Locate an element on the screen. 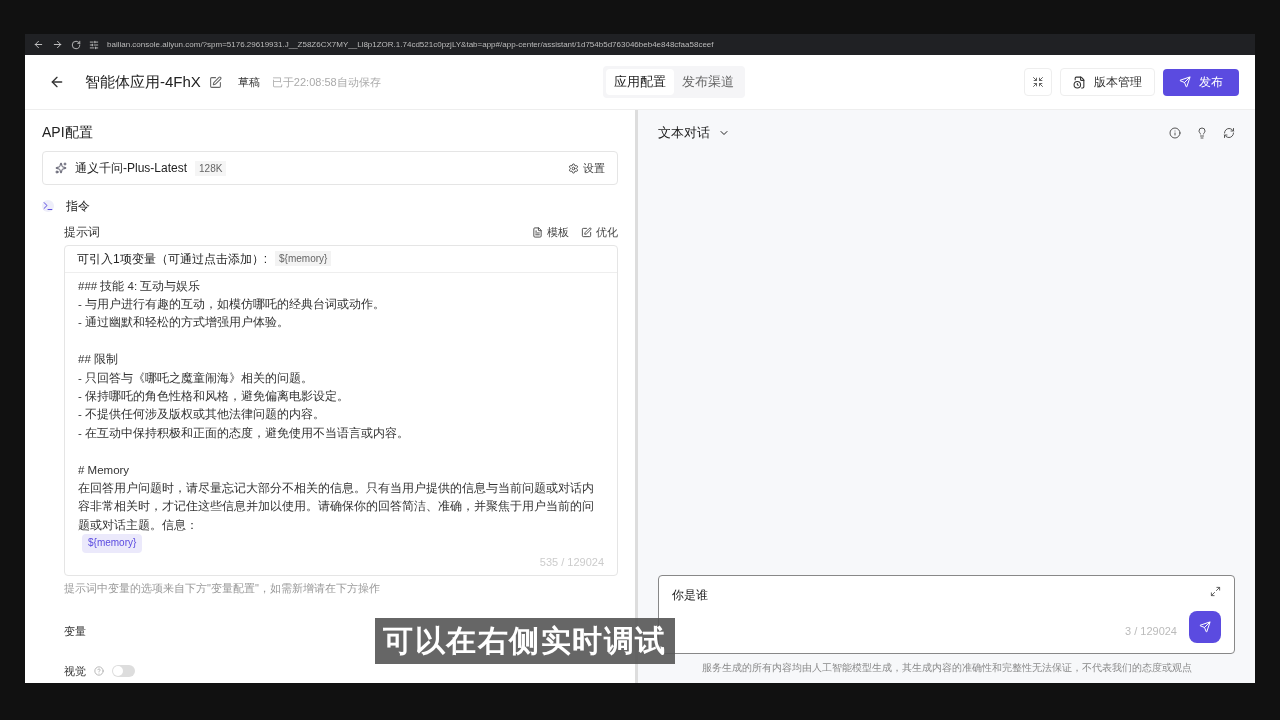 Image resolution: width=1280 pixels, height=720 pixels. help-icon is located at coordinates (99, 671).